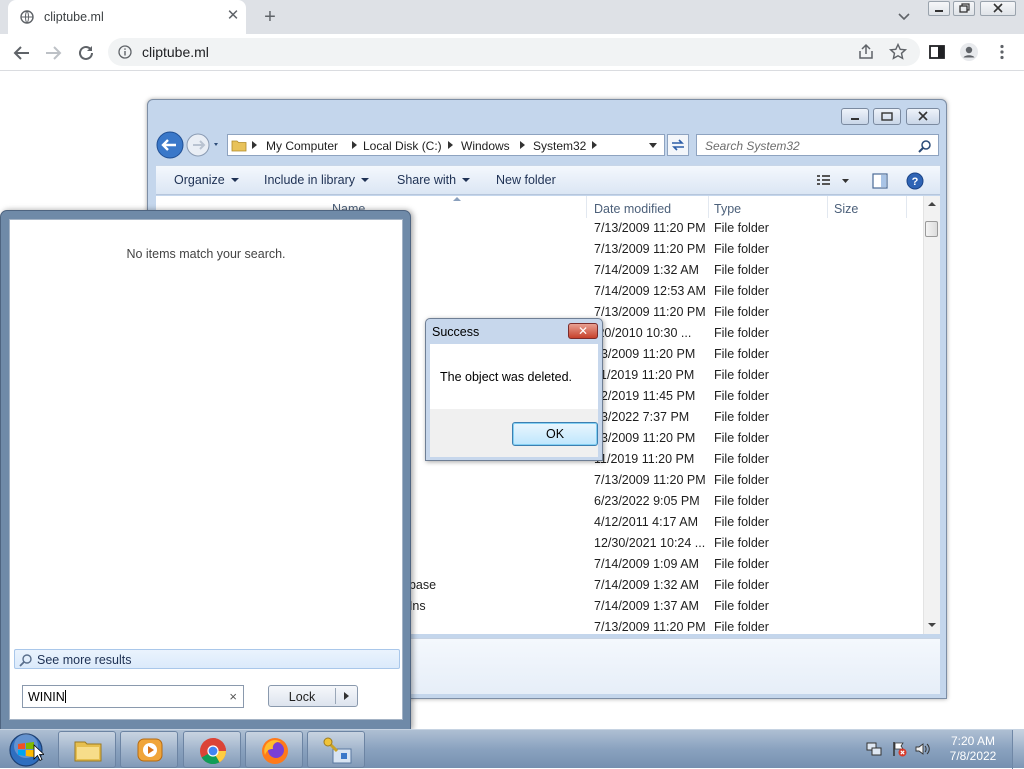 Image resolution: width=1024 pixels, height=769 pixels. I want to click on preview-pane-icon, so click(880, 181).